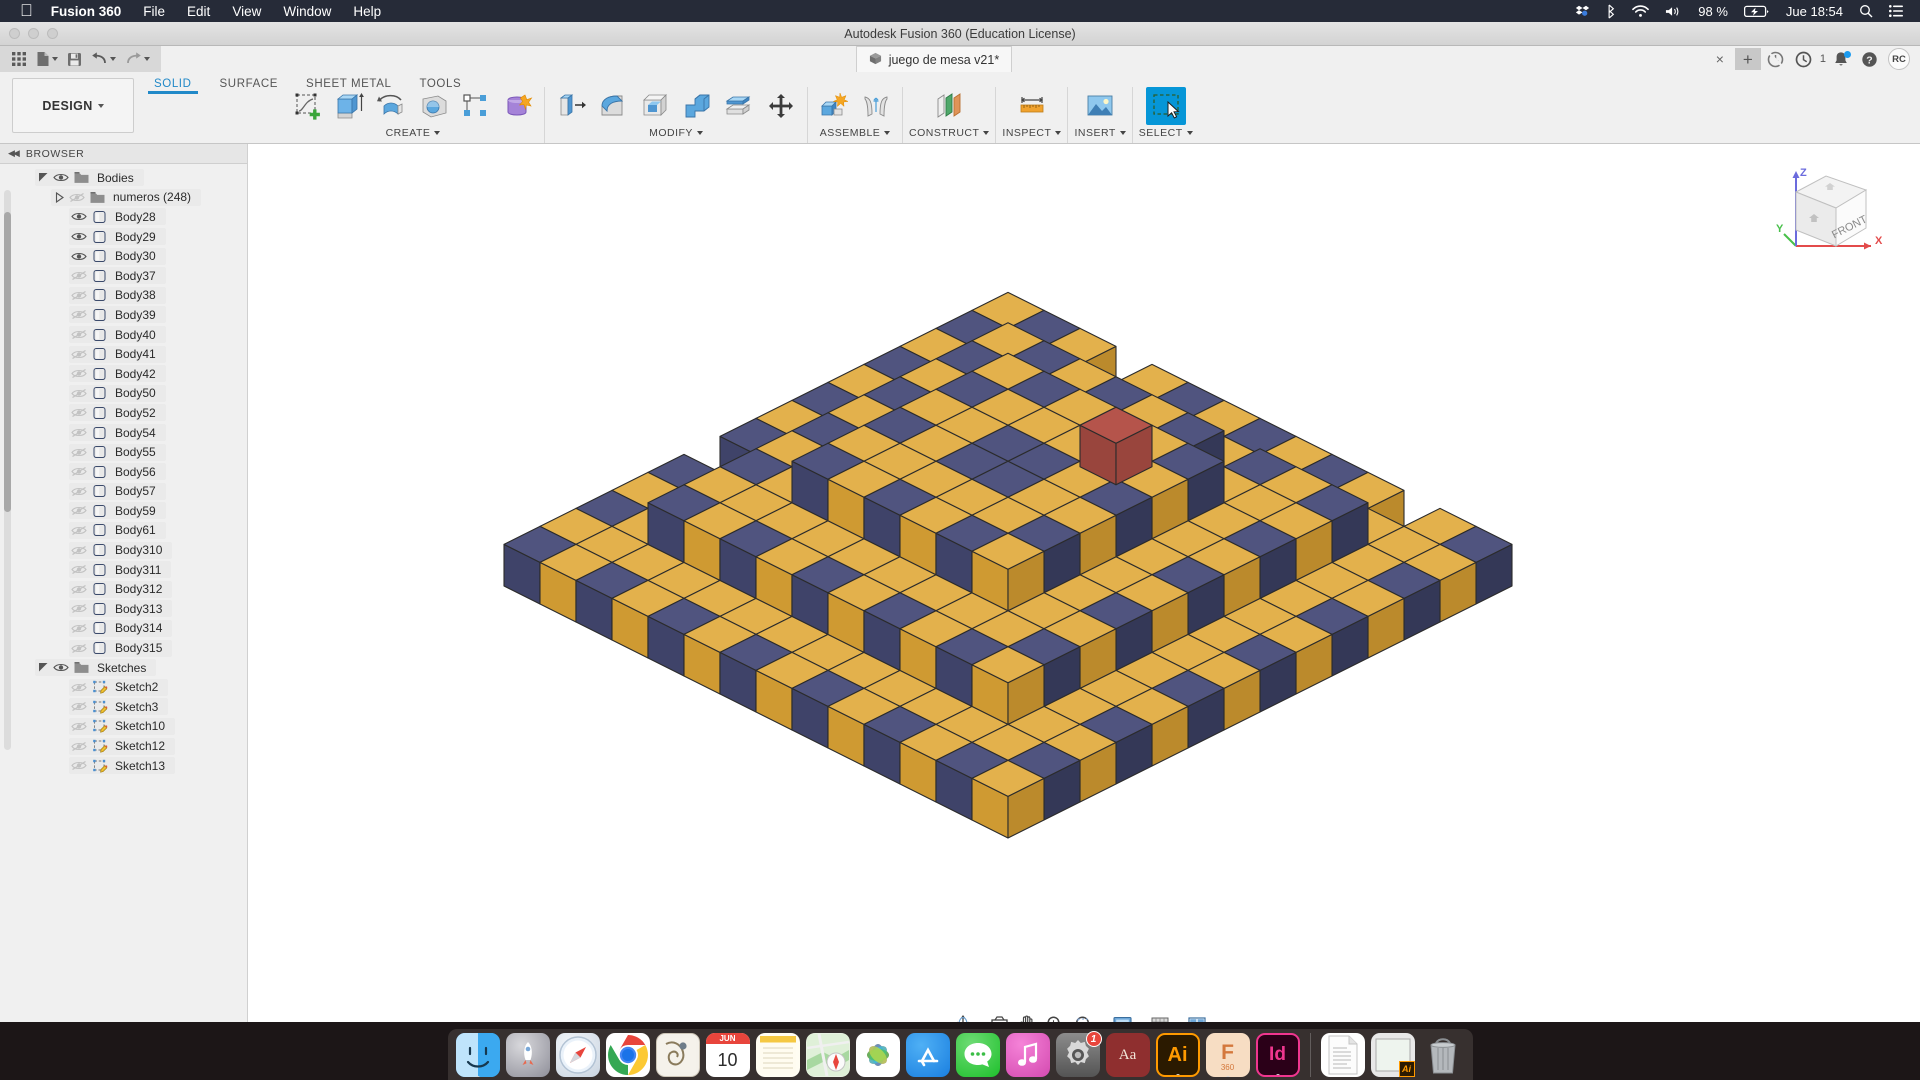 Image resolution: width=1920 pixels, height=1080 pixels. I want to click on expand-sketches-icon, so click(43, 667).